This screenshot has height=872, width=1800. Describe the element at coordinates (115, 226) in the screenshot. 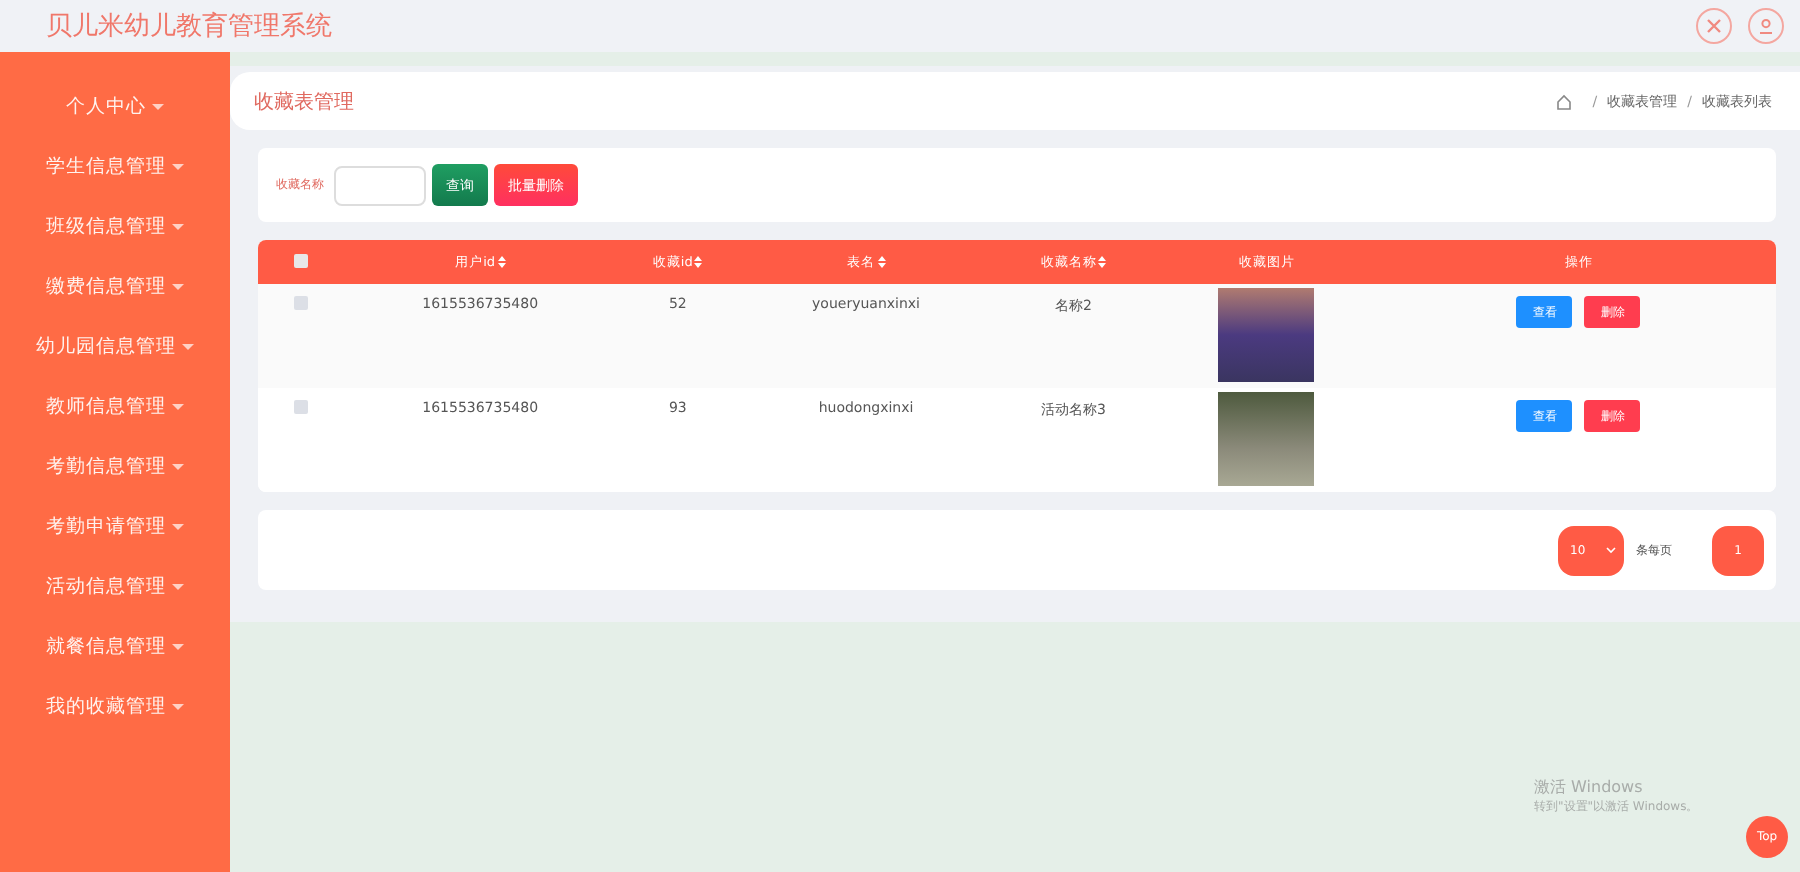

I see `sidebar-item: 班级信息管理` at that location.